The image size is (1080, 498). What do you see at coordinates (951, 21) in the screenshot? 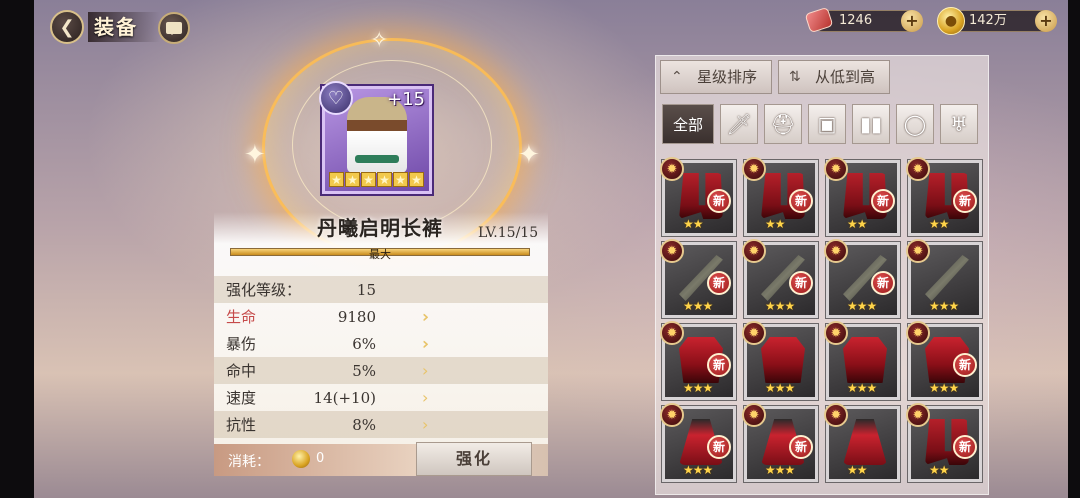
I see `gold-coin-icon: ●` at bounding box center [951, 21].